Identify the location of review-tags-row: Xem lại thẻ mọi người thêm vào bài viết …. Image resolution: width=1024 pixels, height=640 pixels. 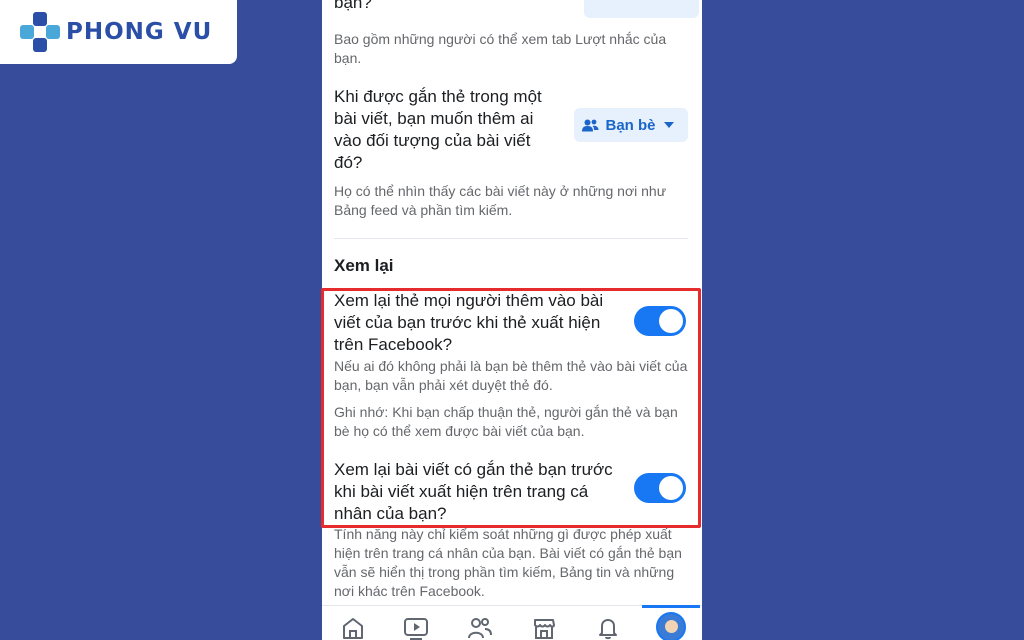
(514, 364).